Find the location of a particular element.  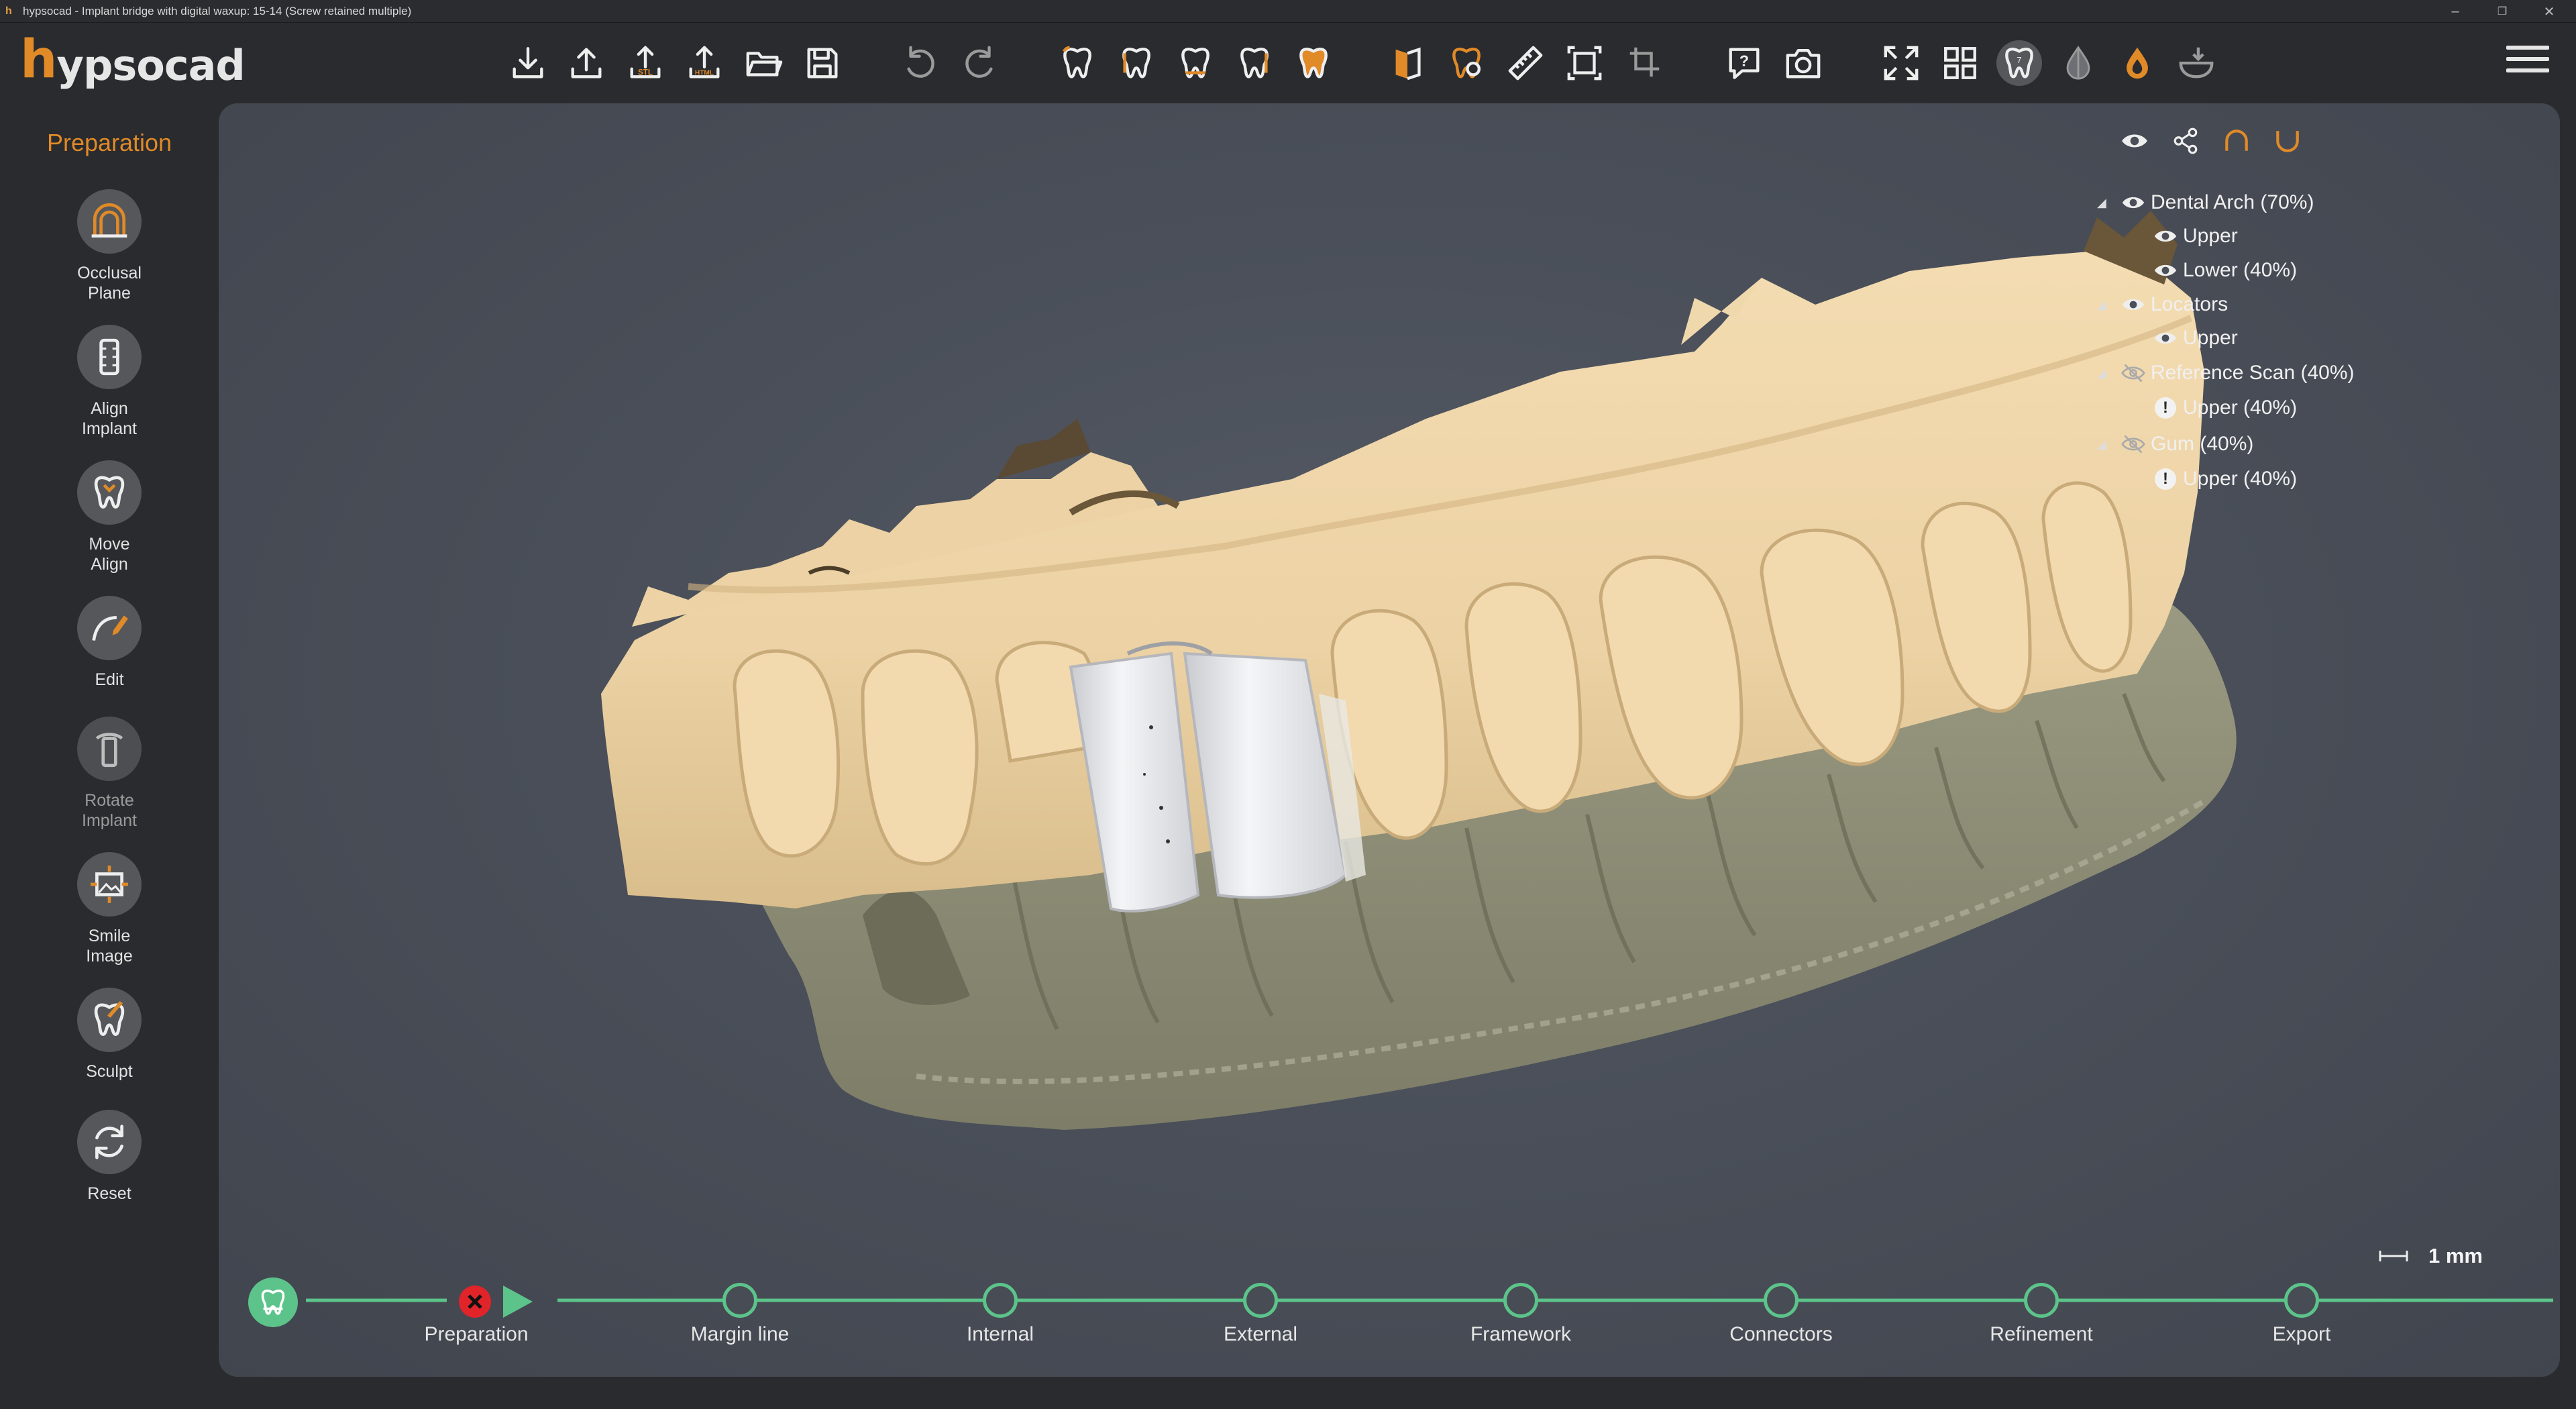

rotate-implant-button: Rotate Implant is located at coordinates (109, 774).